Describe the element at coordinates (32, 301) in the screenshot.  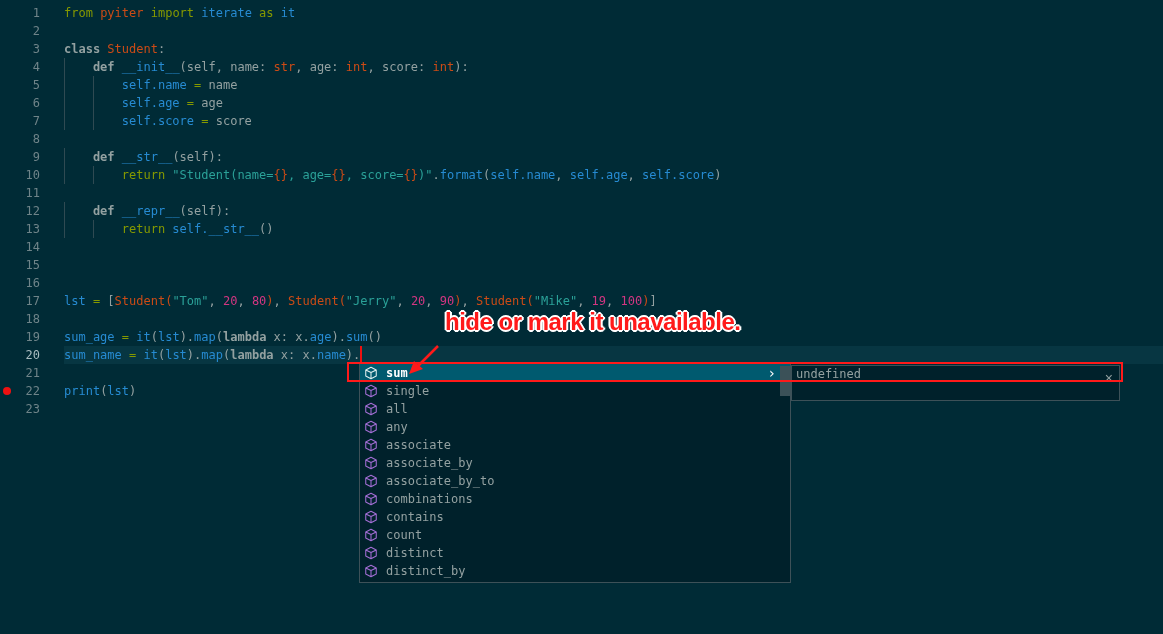
I see `line-number: 17` at that location.